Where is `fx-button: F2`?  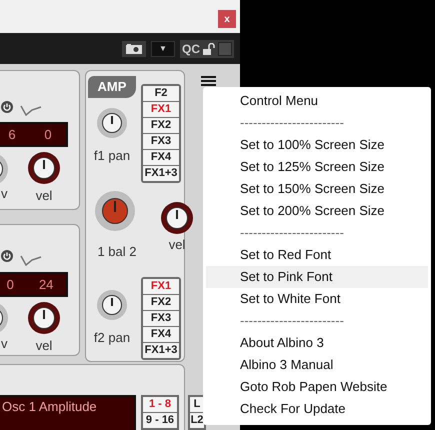
fx-button: F2 is located at coordinates (161, 93).